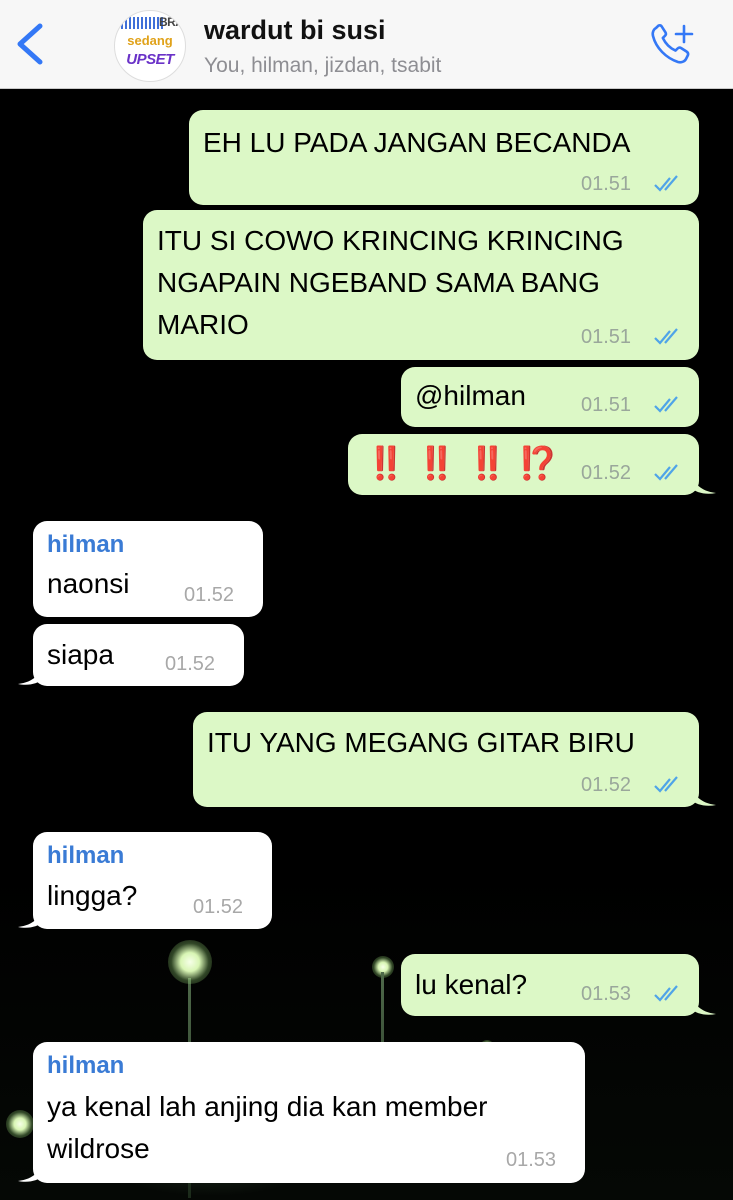 This screenshot has width=733, height=1200. I want to click on avatar-text-top: BRA, so click(171, 22).